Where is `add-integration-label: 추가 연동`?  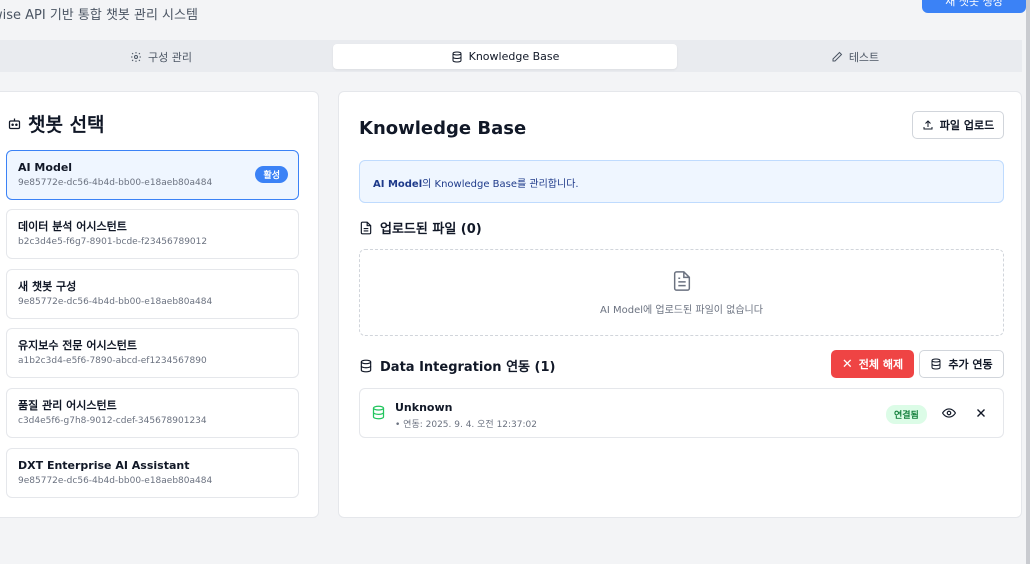
add-integration-label: 추가 연동 is located at coordinates (970, 364).